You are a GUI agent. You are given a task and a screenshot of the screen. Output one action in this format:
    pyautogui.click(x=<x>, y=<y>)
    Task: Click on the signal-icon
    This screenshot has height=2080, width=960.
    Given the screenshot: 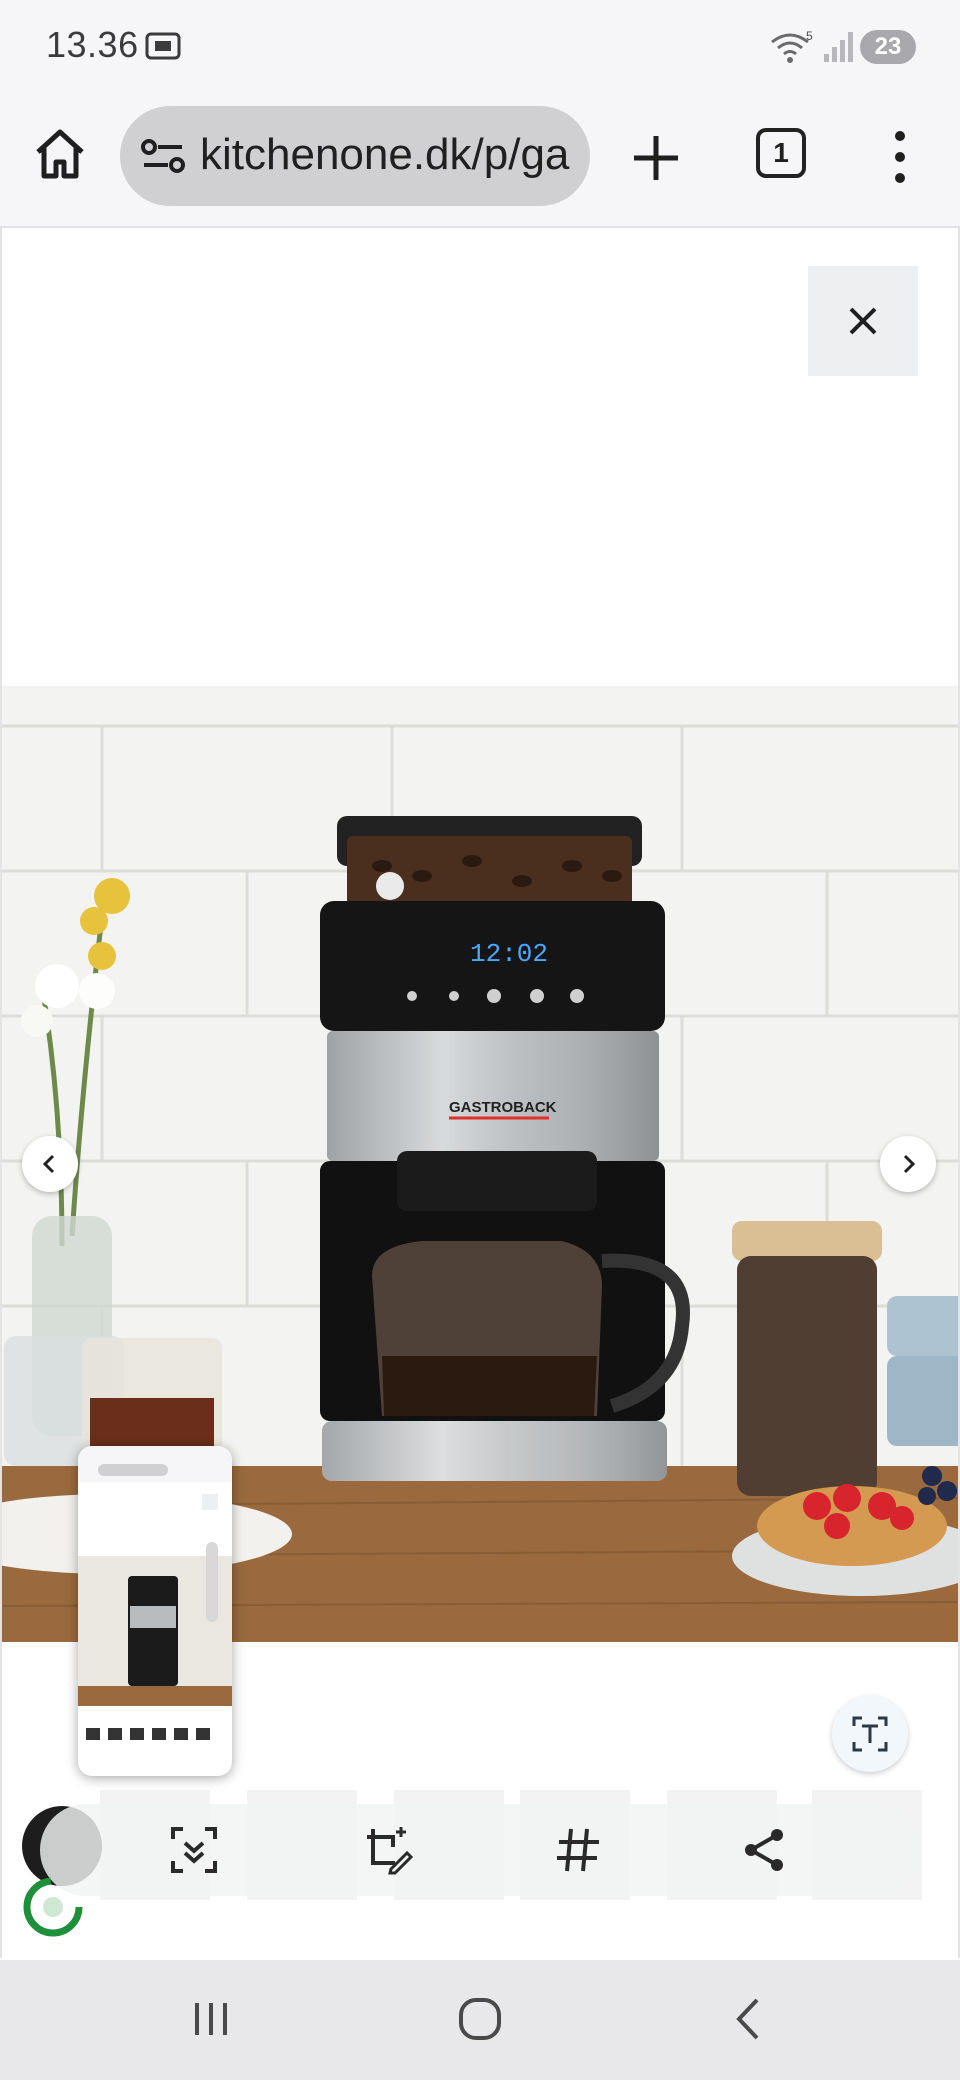 What is the action you would take?
    pyautogui.click(x=838, y=47)
    